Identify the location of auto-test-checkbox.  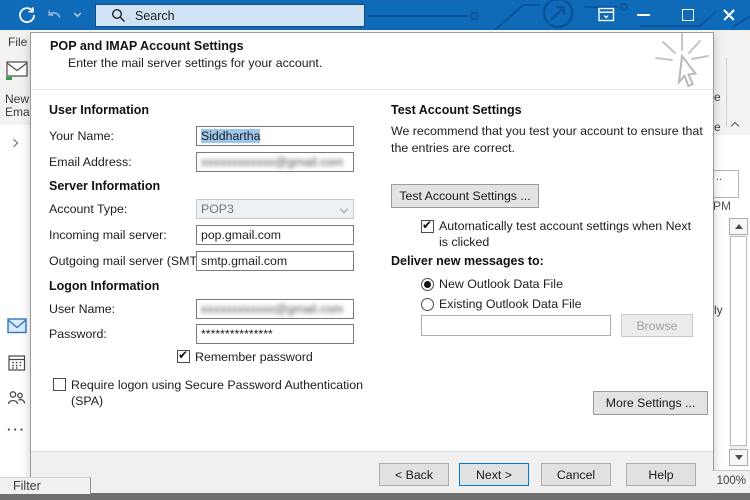
(427, 226).